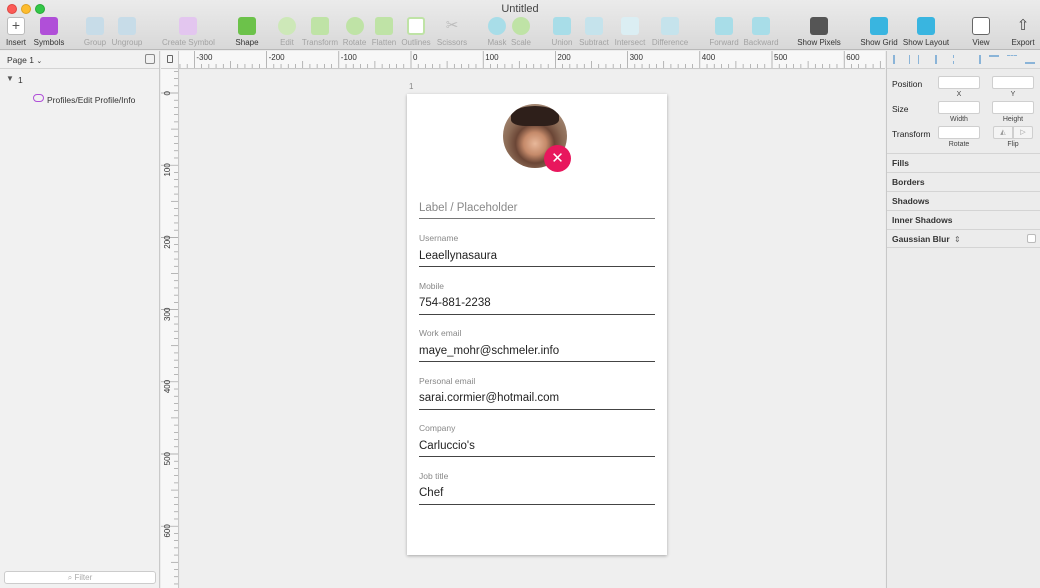 This screenshot has width=1040, height=588. I want to click on placeholder-field: Label / Placeholder, so click(468, 208).